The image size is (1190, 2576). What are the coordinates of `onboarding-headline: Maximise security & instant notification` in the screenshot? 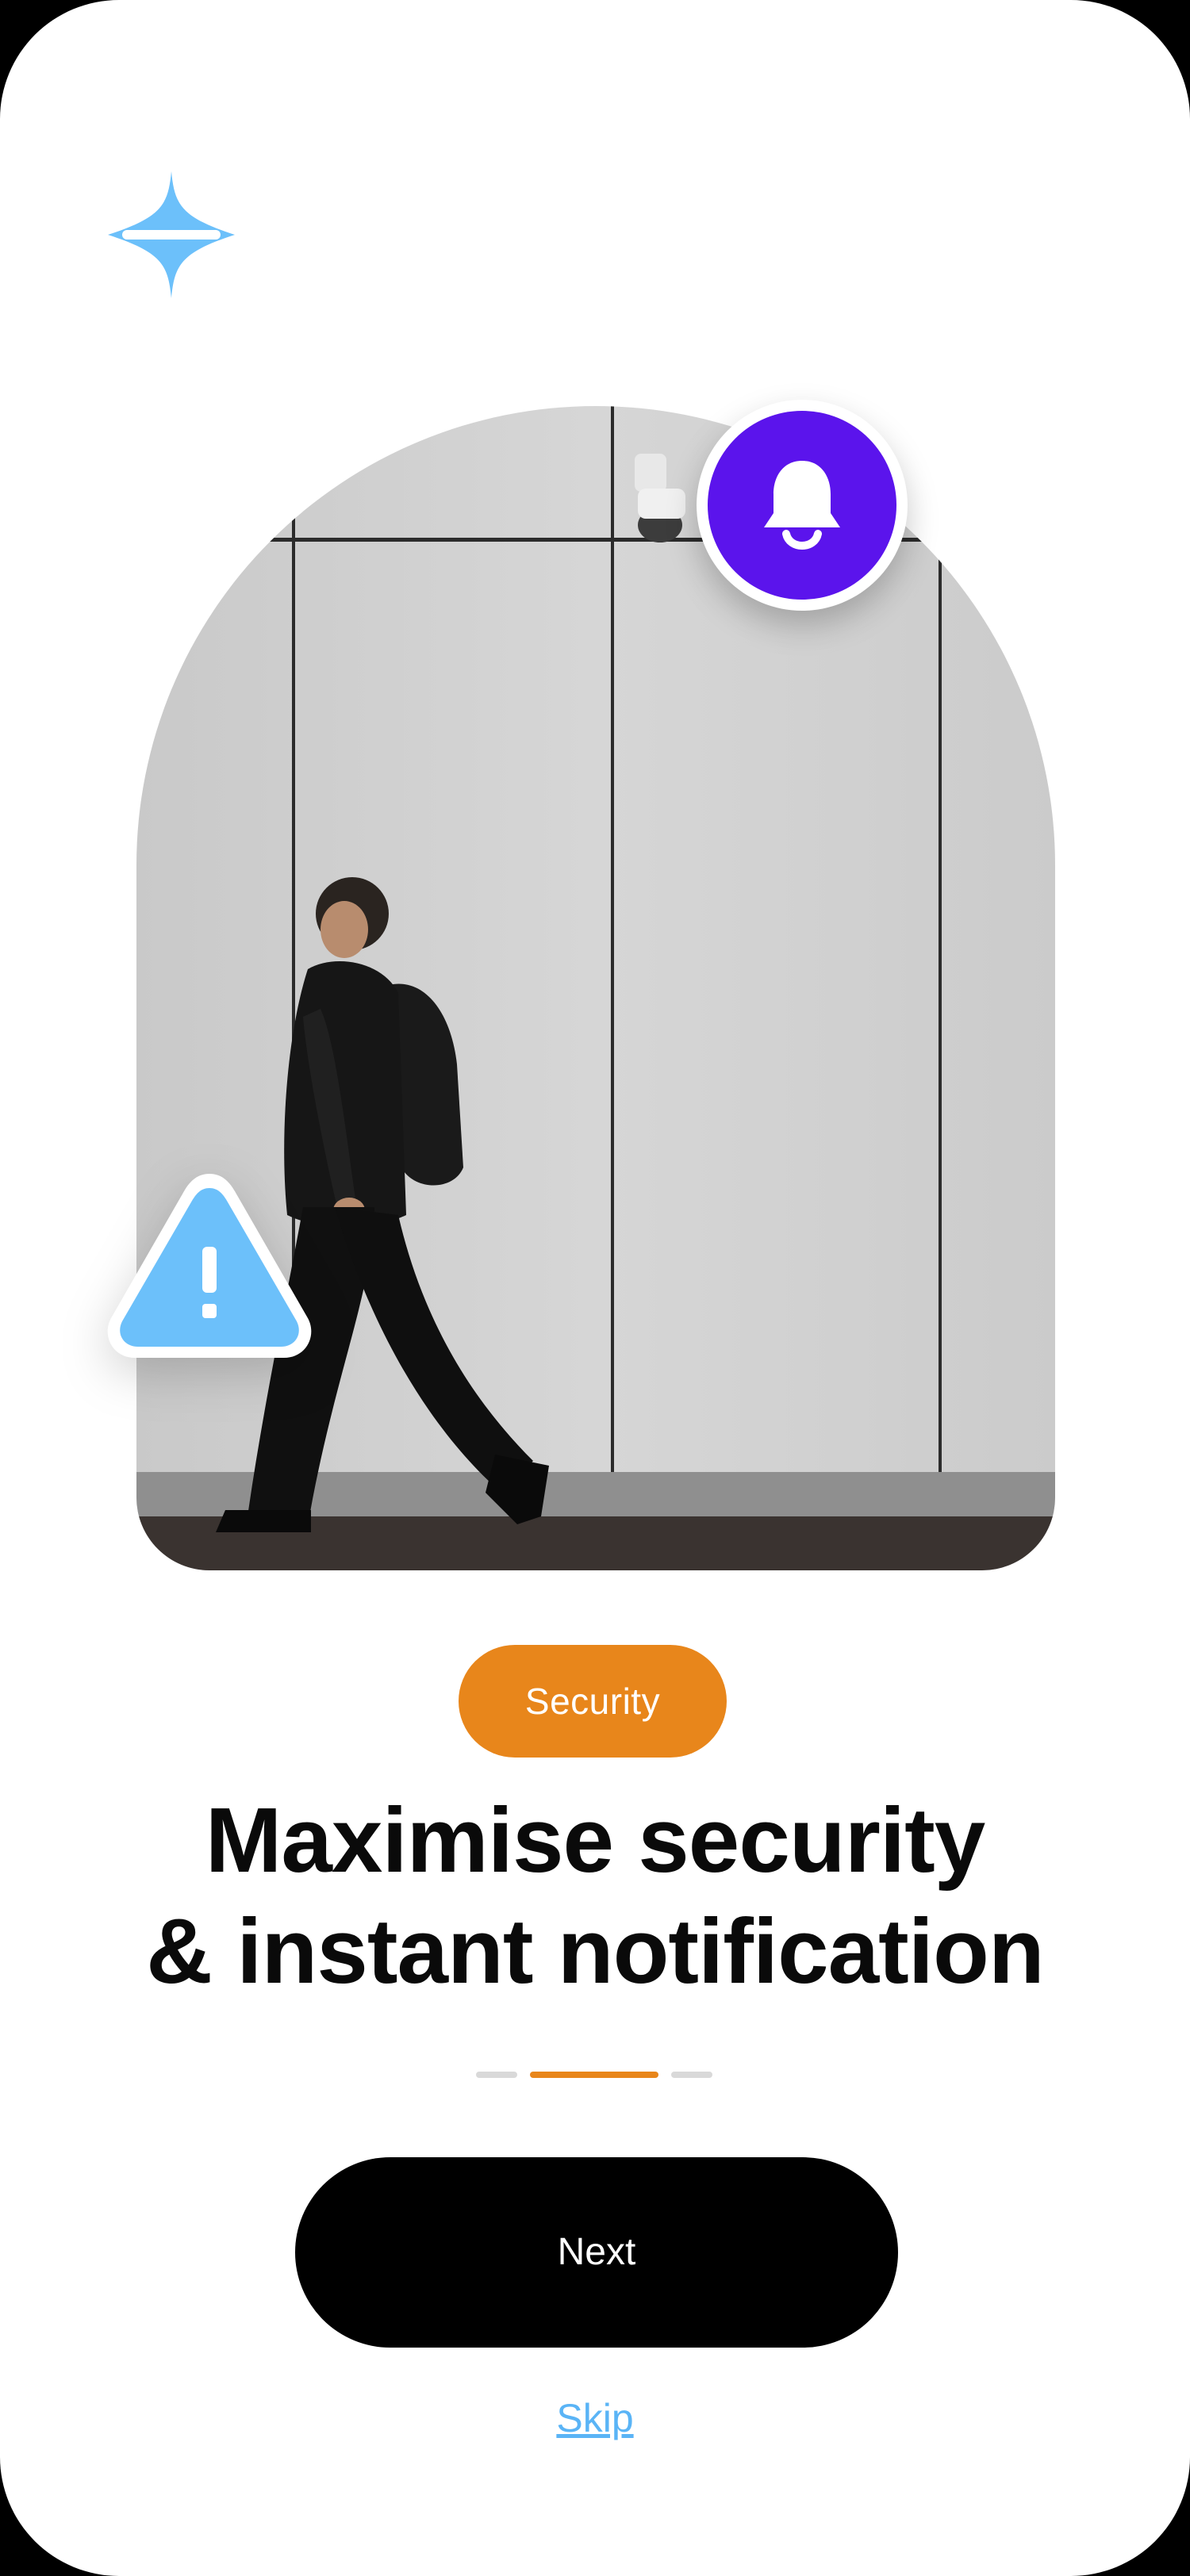 It's located at (595, 1896).